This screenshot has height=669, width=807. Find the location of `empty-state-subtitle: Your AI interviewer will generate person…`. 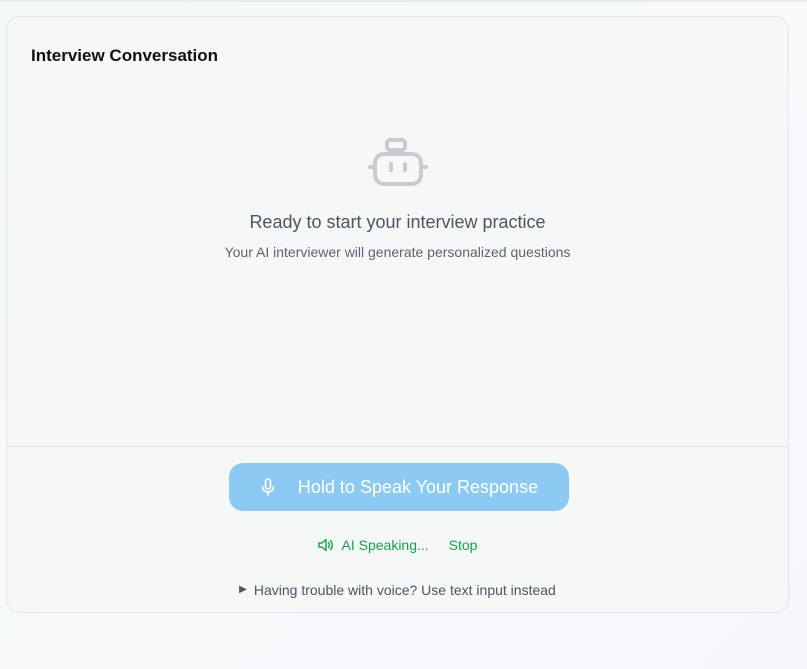

empty-state-subtitle: Your AI interviewer will generate person… is located at coordinates (397, 252).